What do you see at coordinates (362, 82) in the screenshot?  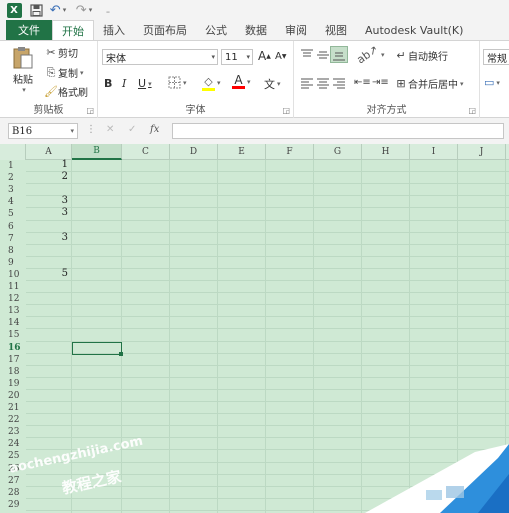 I see `decrease-indent-button: ⇤≡` at bounding box center [362, 82].